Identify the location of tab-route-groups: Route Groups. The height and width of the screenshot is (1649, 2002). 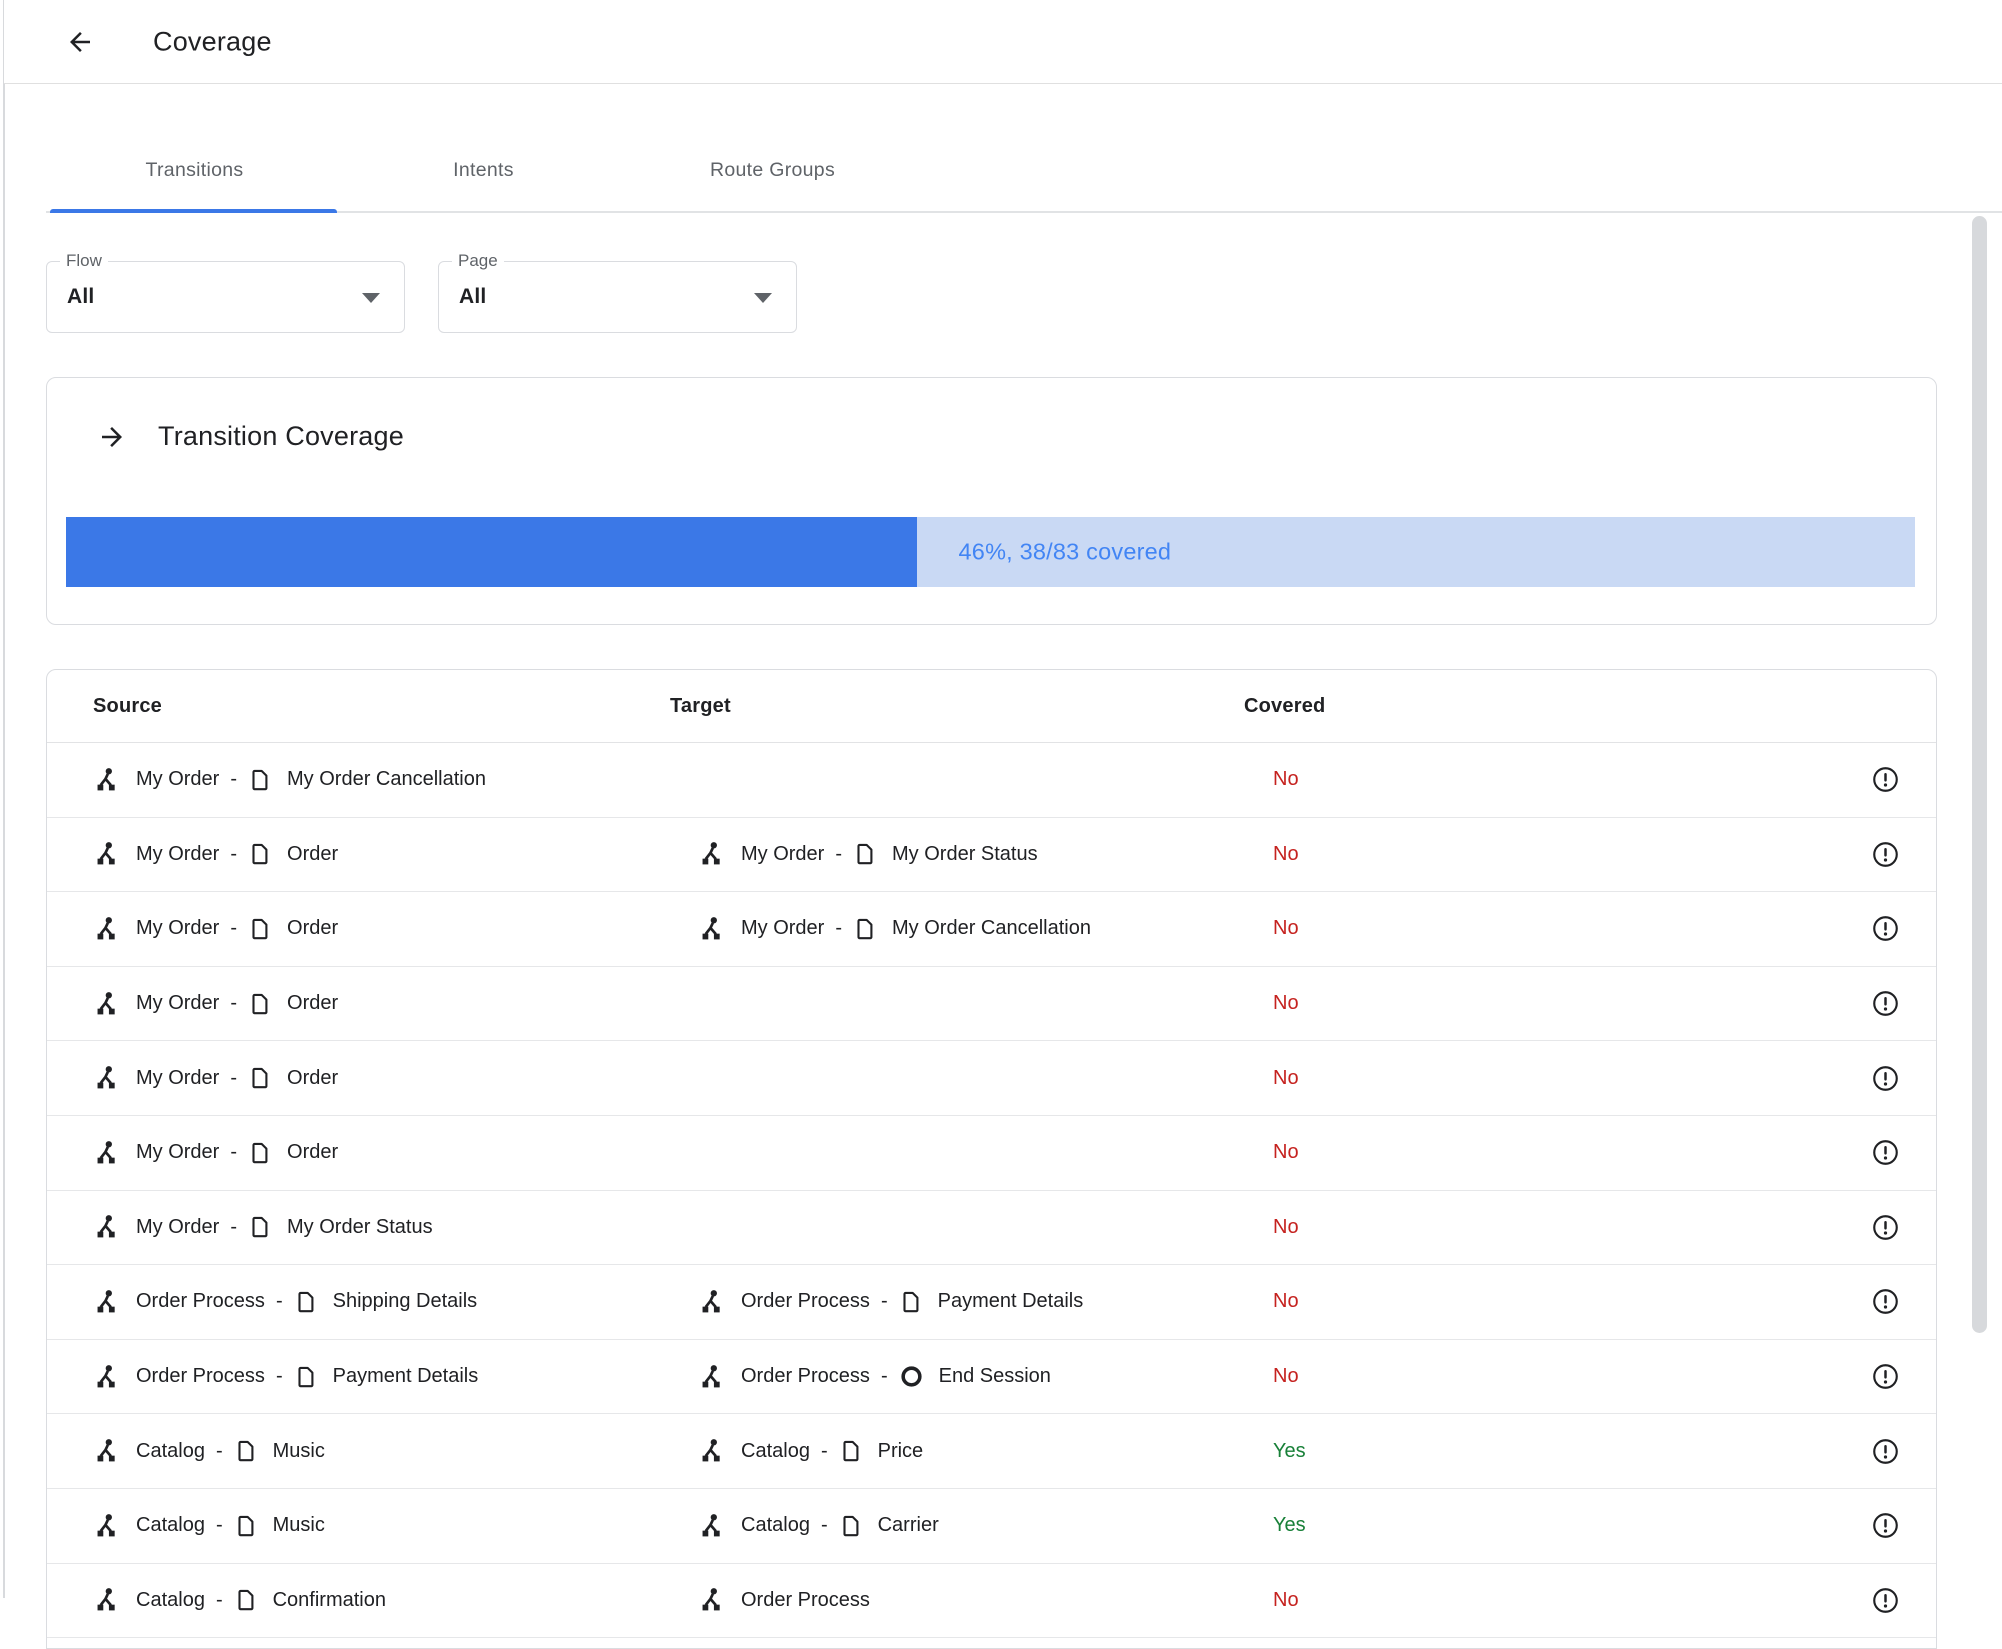
(772, 148).